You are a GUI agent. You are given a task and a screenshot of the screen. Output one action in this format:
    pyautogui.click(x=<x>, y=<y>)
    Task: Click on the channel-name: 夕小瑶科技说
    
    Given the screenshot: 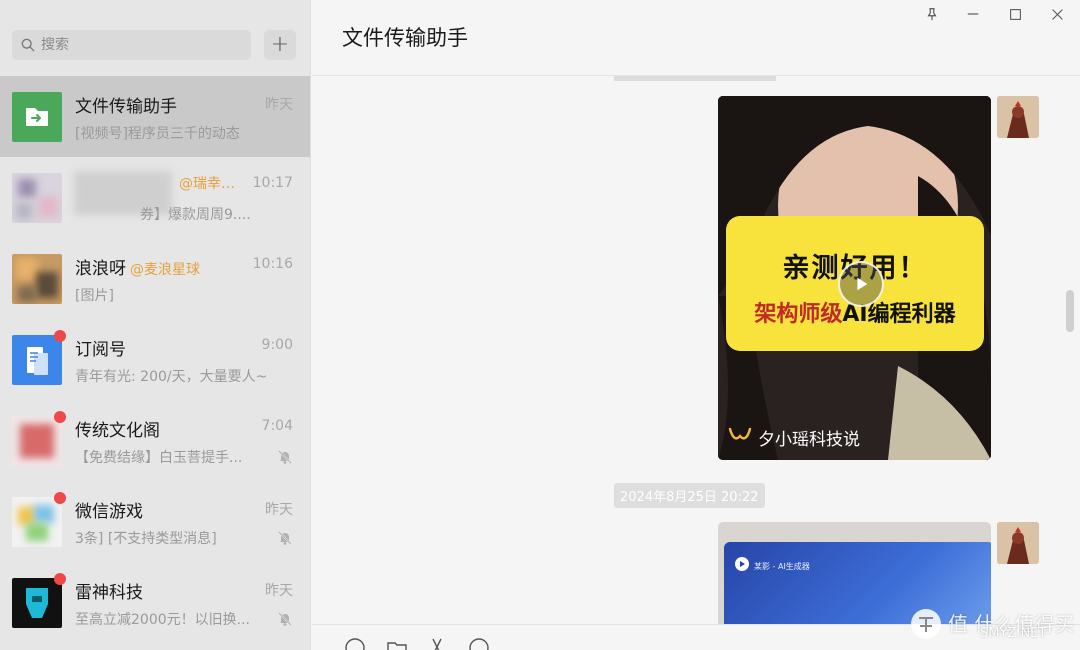 What is the action you would take?
    pyautogui.click(x=809, y=440)
    